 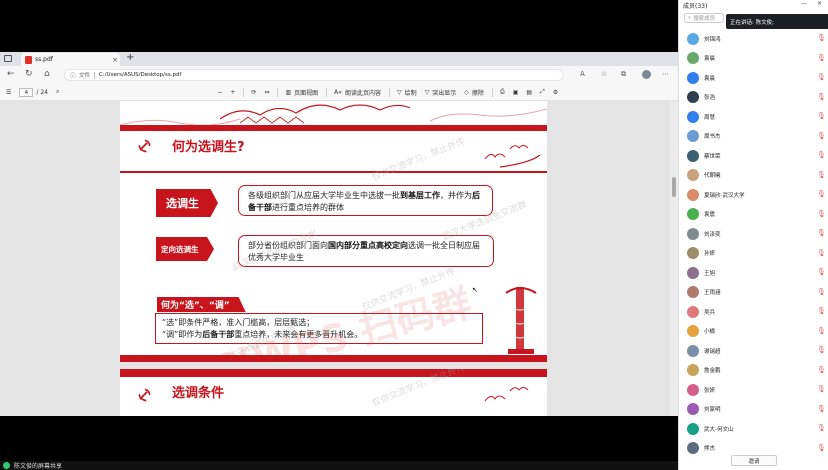 What do you see at coordinates (333, 358) in the screenshot?
I see `bottom-band` at bounding box center [333, 358].